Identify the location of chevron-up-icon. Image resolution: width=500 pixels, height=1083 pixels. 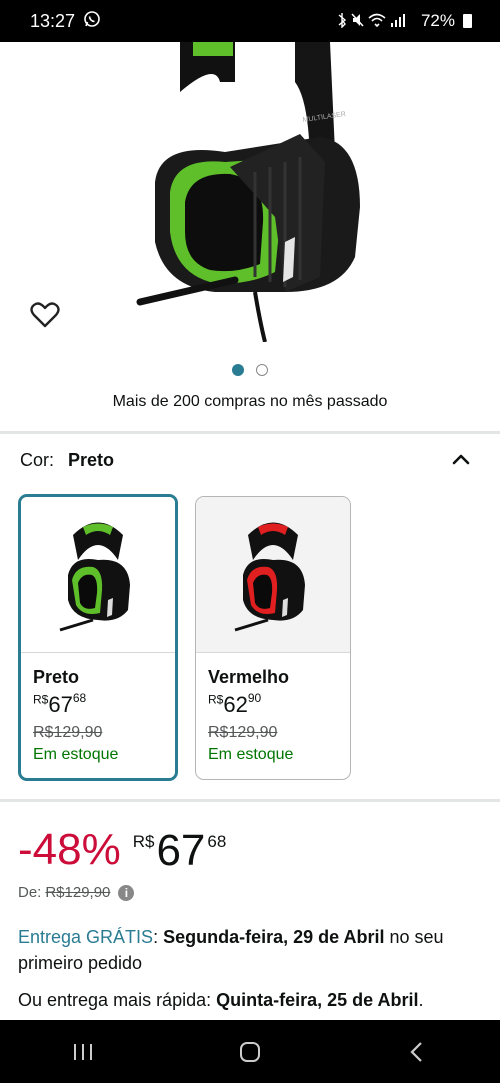
(461, 459).